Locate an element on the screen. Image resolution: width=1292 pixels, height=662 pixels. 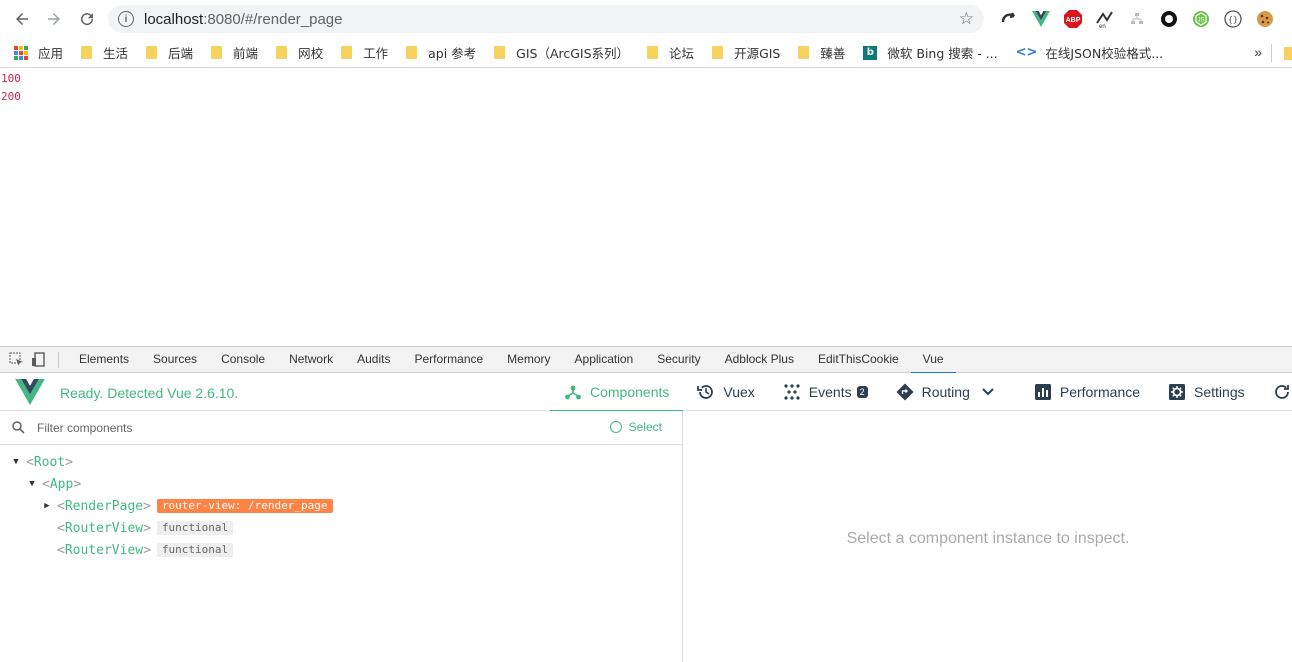
bookmark-folder: 生活 is located at coordinates (104, 52).